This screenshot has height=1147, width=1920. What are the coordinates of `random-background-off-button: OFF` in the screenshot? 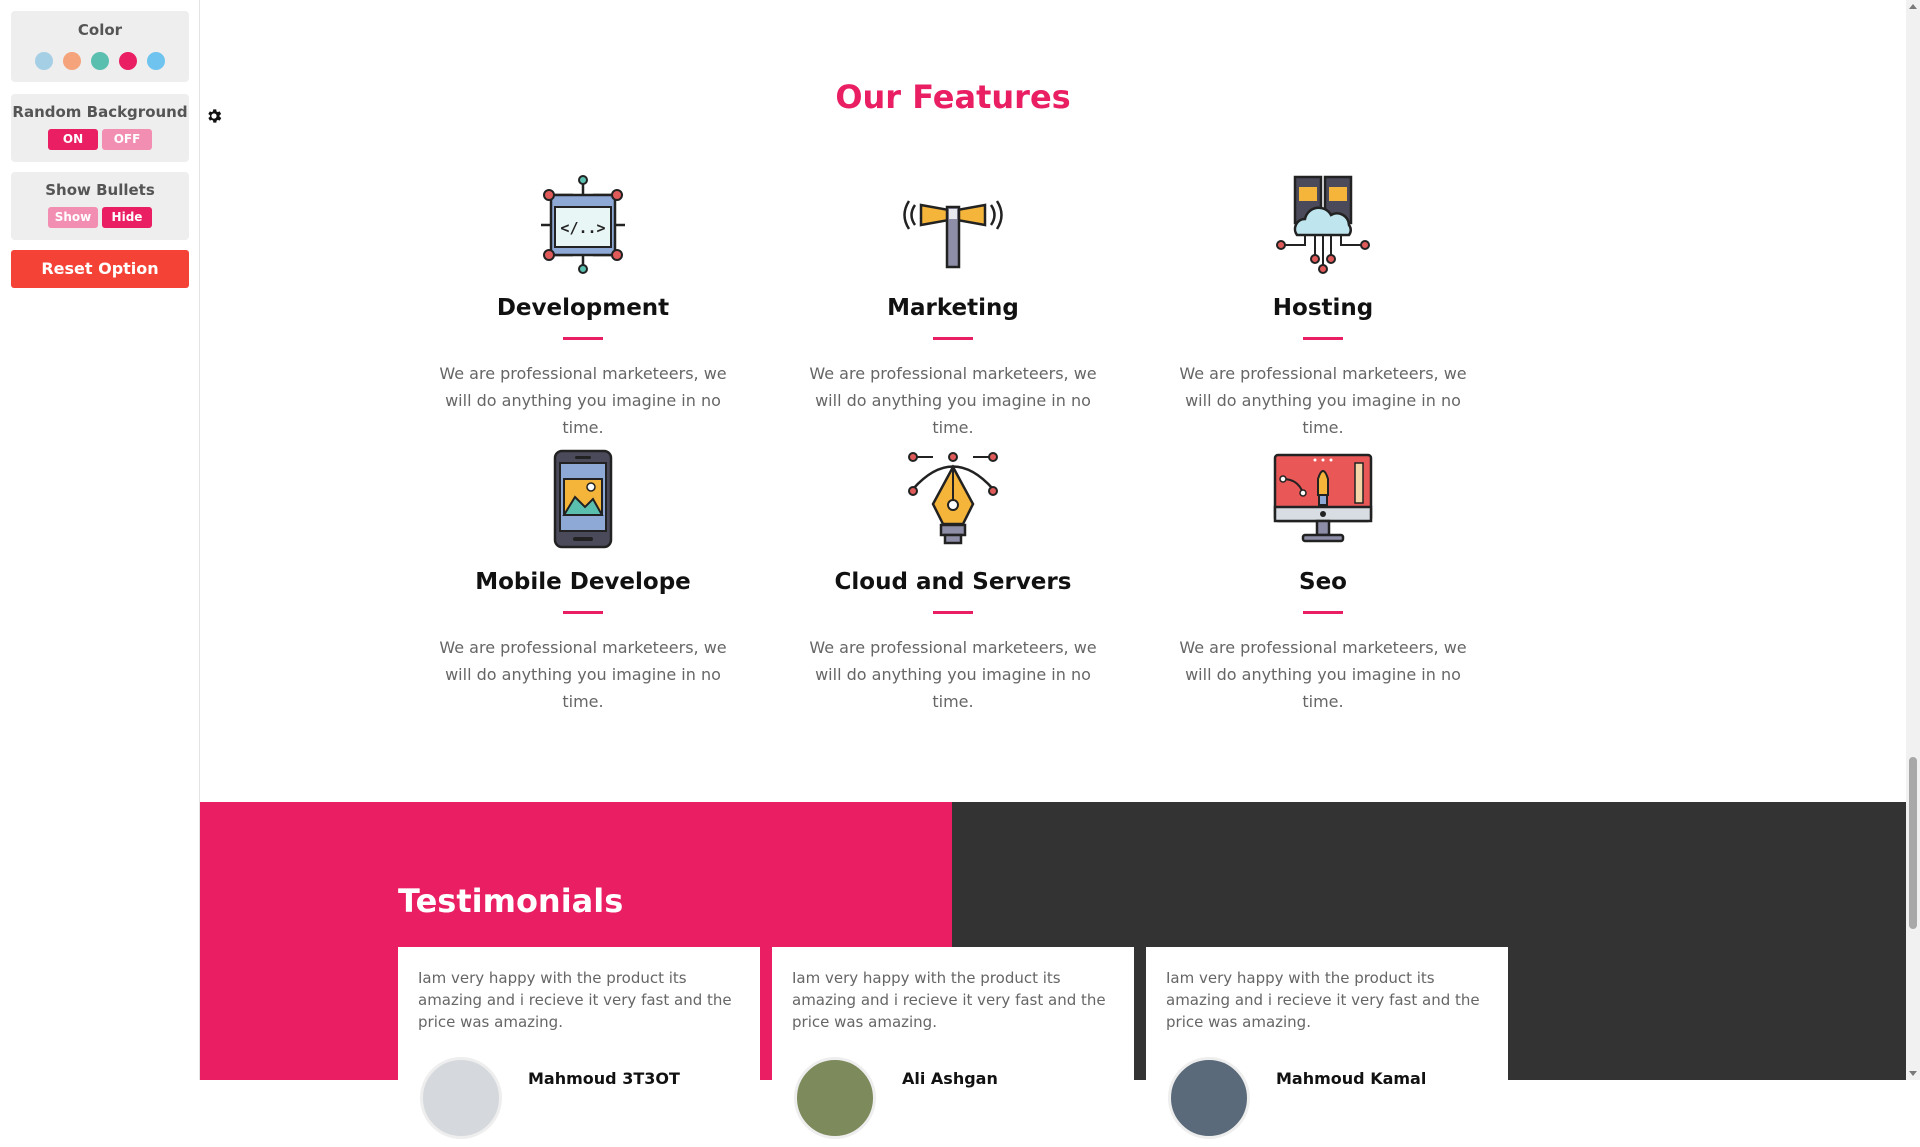 It's located at (127, 139).